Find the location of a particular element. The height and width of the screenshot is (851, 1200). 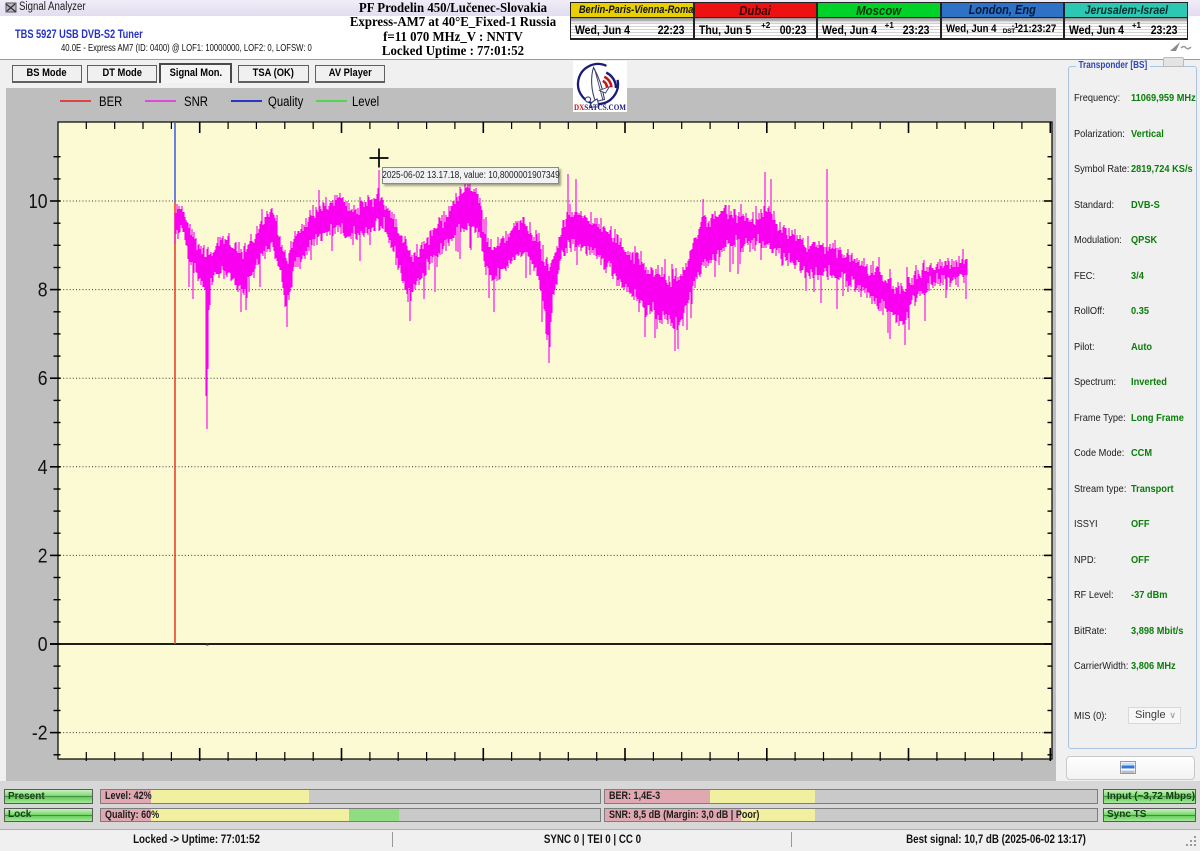

svg-text: 0 is located at coordinates (43, 645).